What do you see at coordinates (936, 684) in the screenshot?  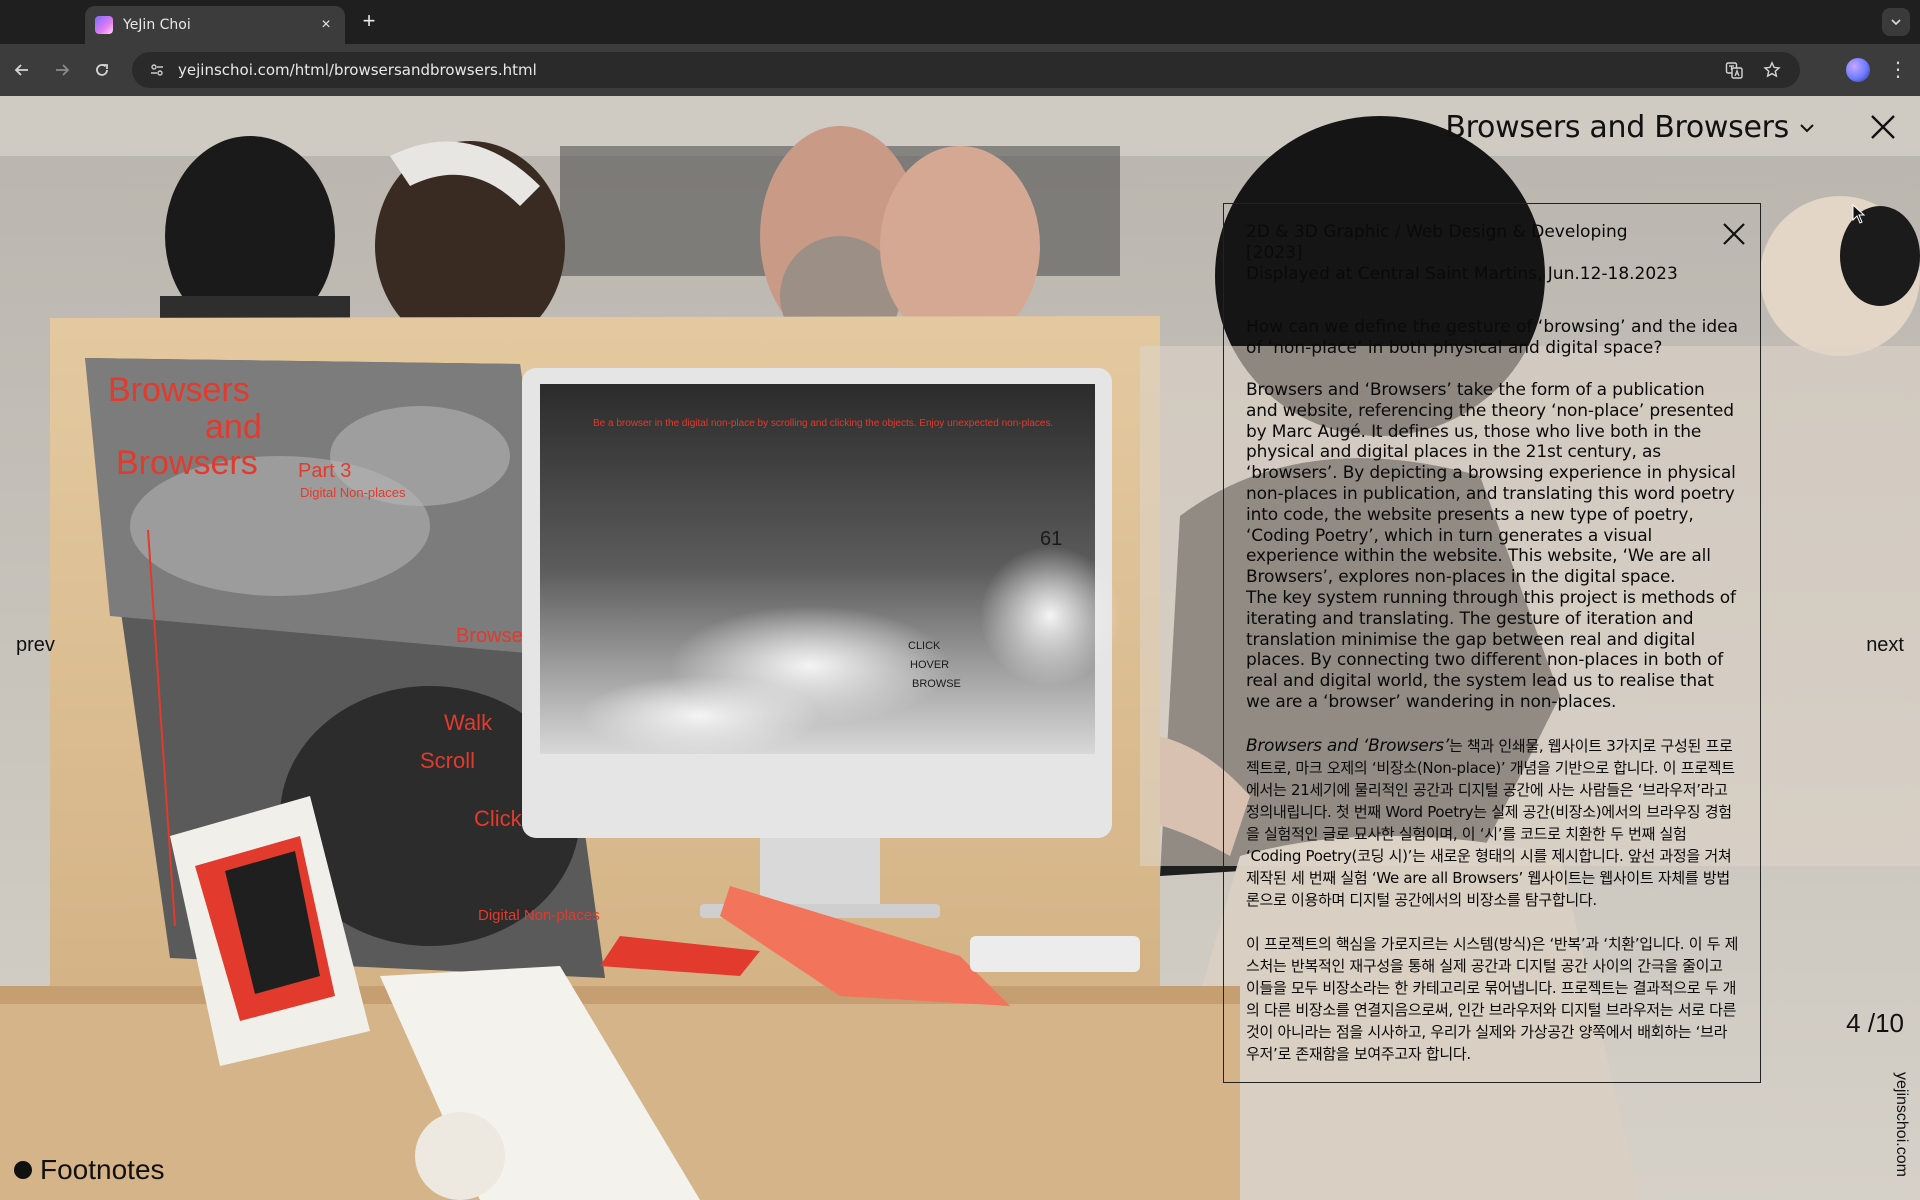 I see `screen-menu-3: BROWSE` at bounding box center [936, 684].